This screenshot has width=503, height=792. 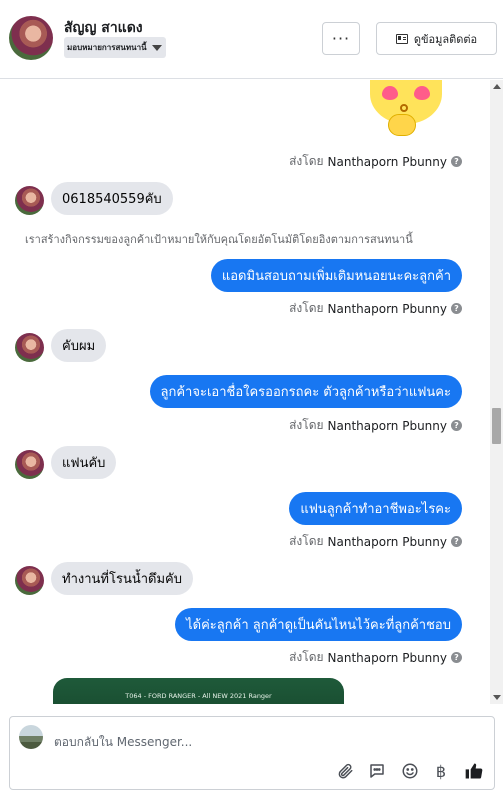 I want to click on caret-down-icon, so click(x=156, y=48).